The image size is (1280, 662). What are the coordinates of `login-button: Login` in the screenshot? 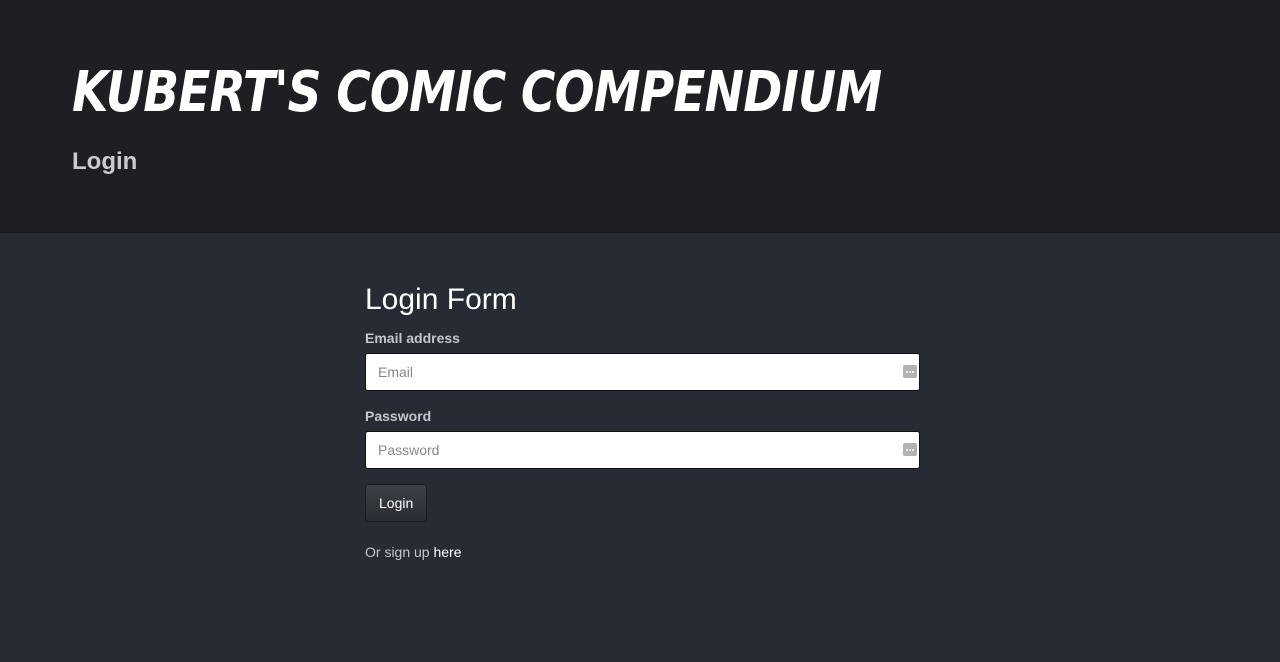 It's located at (396, 503).